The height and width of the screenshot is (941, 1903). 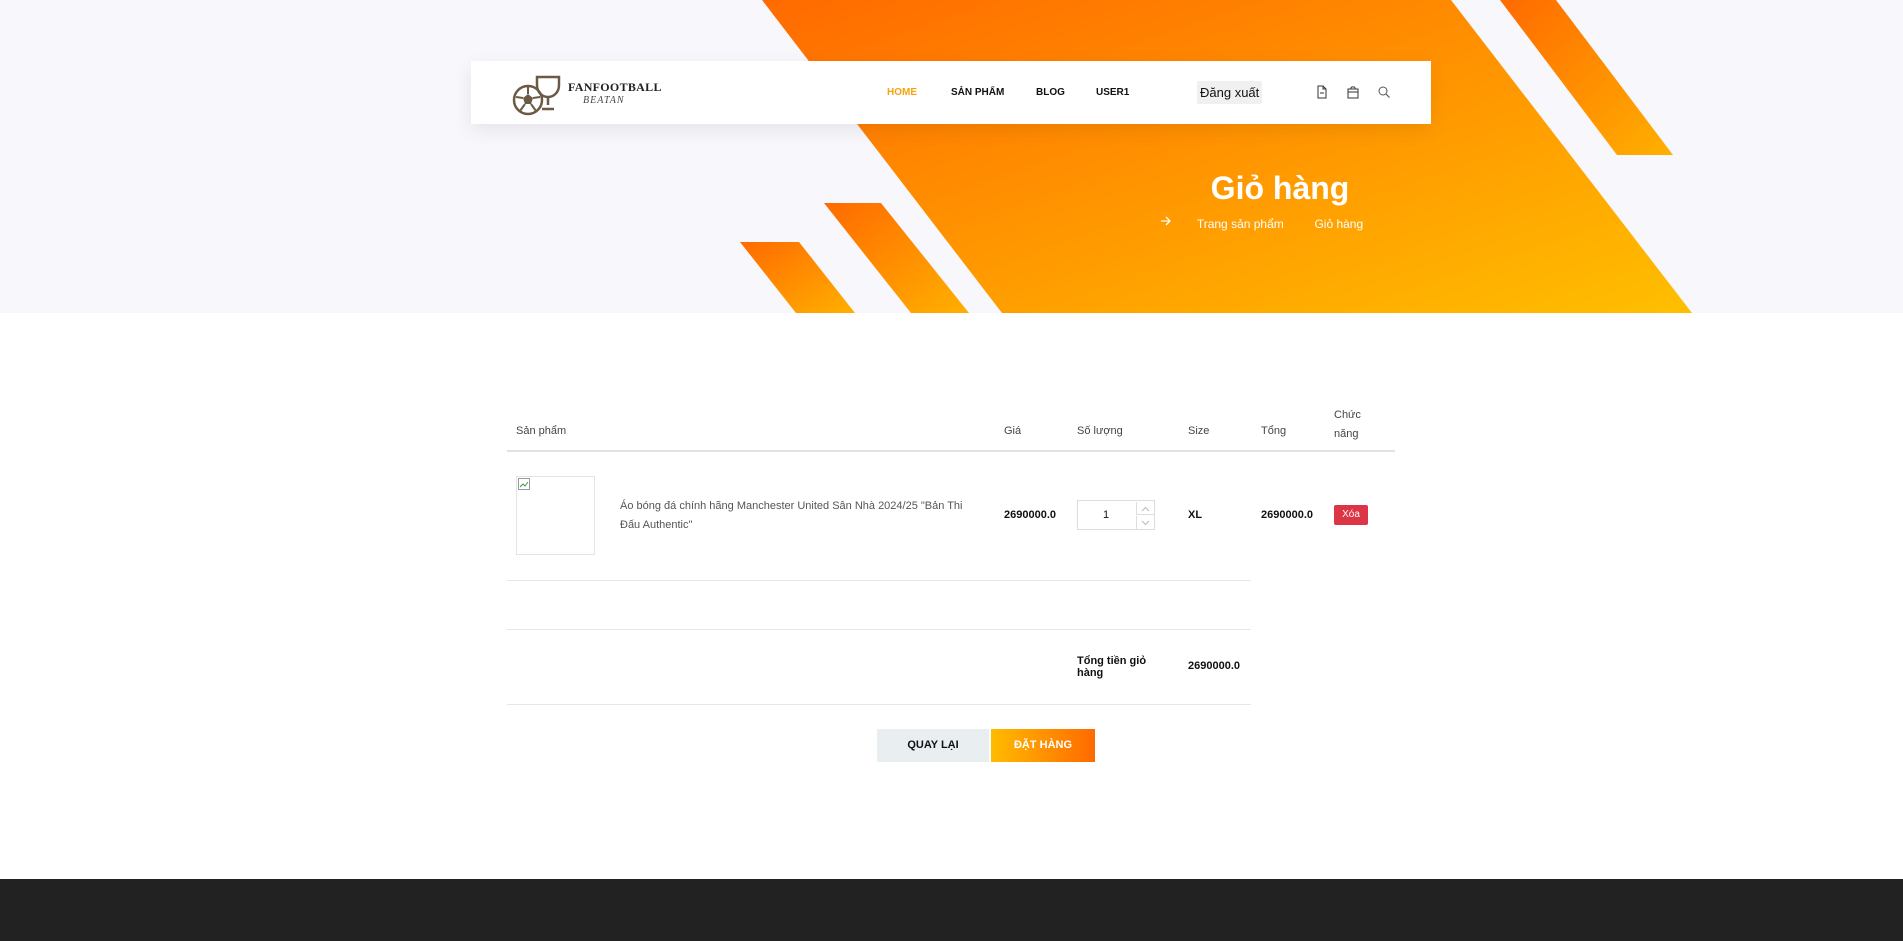 What do you see at coordinates (951, 451) in the screenshot?
I see `table-header-divider` at bounding box center [951, 451].